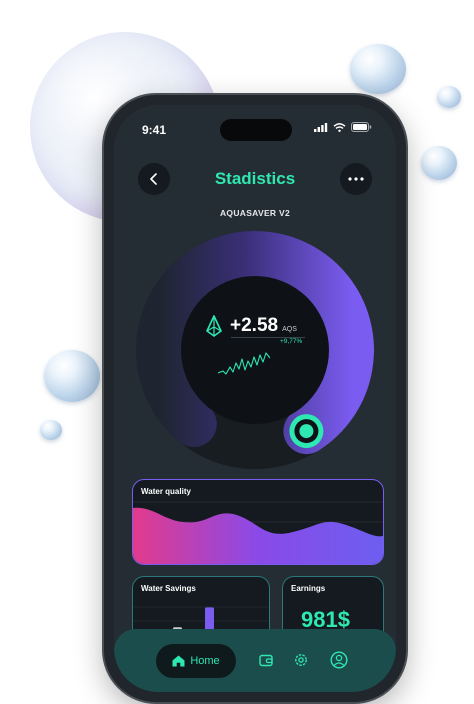  I want to click on dial-value: +2.58, so click(254, 325).